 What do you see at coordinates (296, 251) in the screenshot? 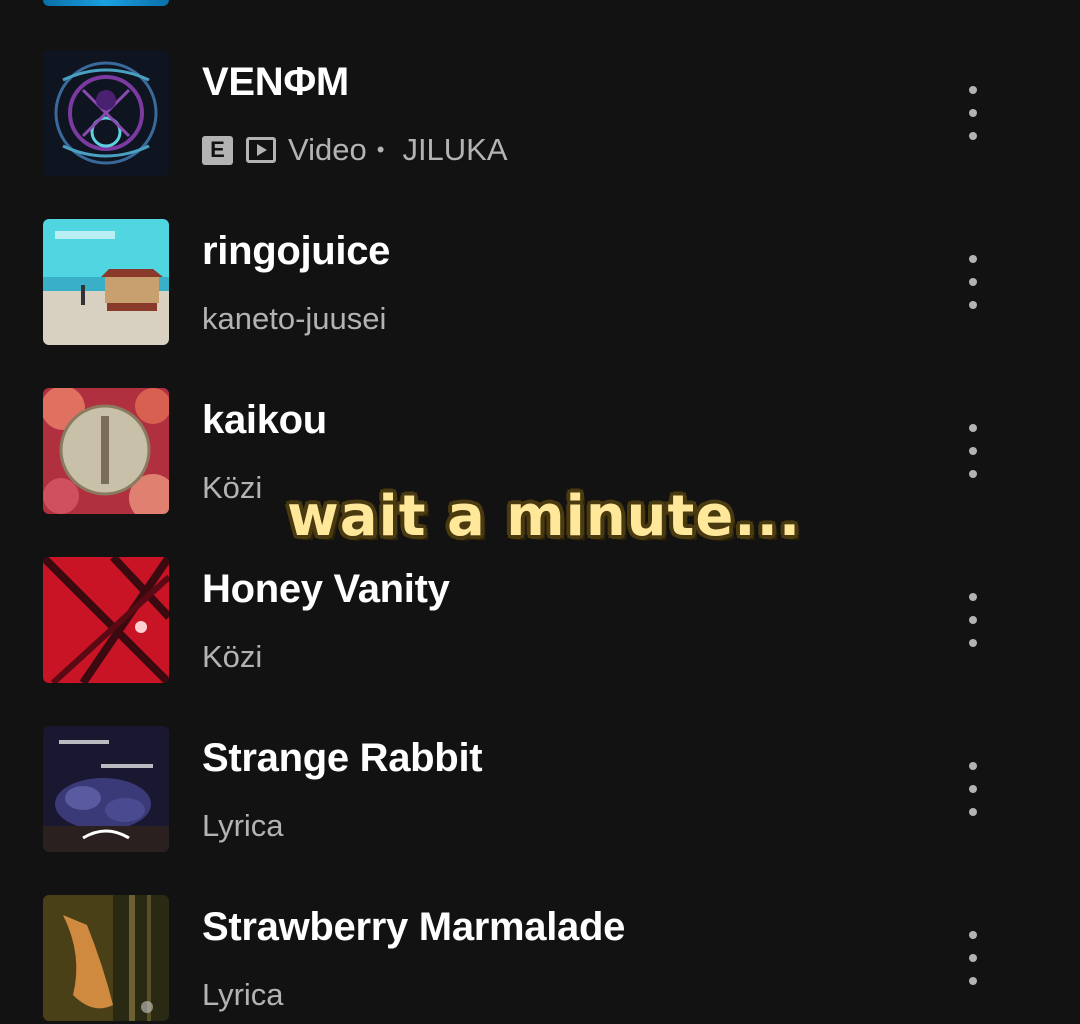
I see `track-title: ringojuice` at bounding box center [296, 251].